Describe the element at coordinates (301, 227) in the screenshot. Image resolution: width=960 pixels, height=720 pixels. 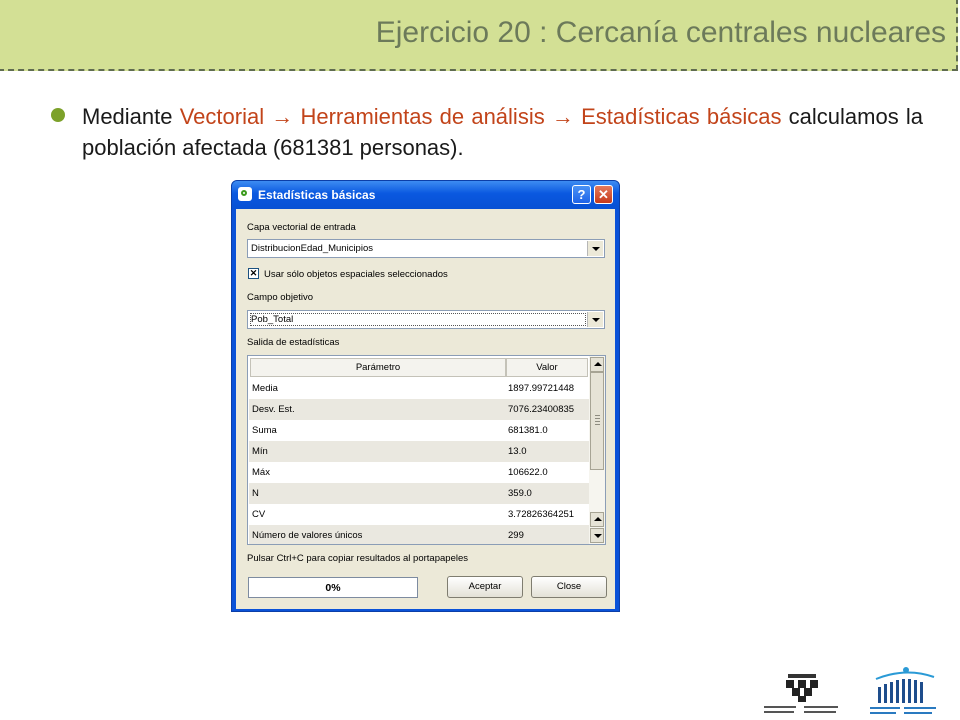
I see `input-layer-label: Capa vectorial de entrada` at that location.